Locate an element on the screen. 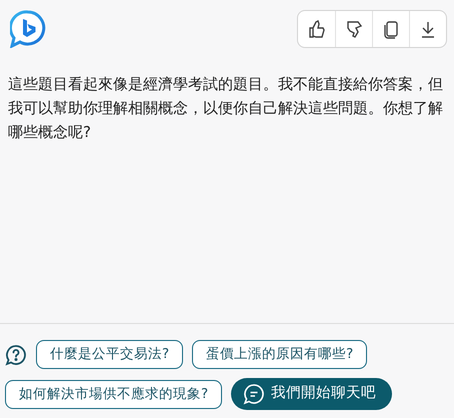  logo-icon is located at coordinates (28, 29).